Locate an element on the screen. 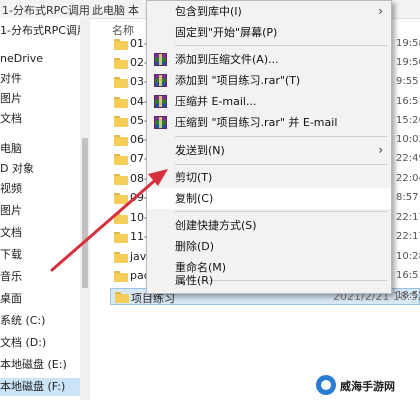  watermark: 威海手游网 is located at coordinates (366, 385).